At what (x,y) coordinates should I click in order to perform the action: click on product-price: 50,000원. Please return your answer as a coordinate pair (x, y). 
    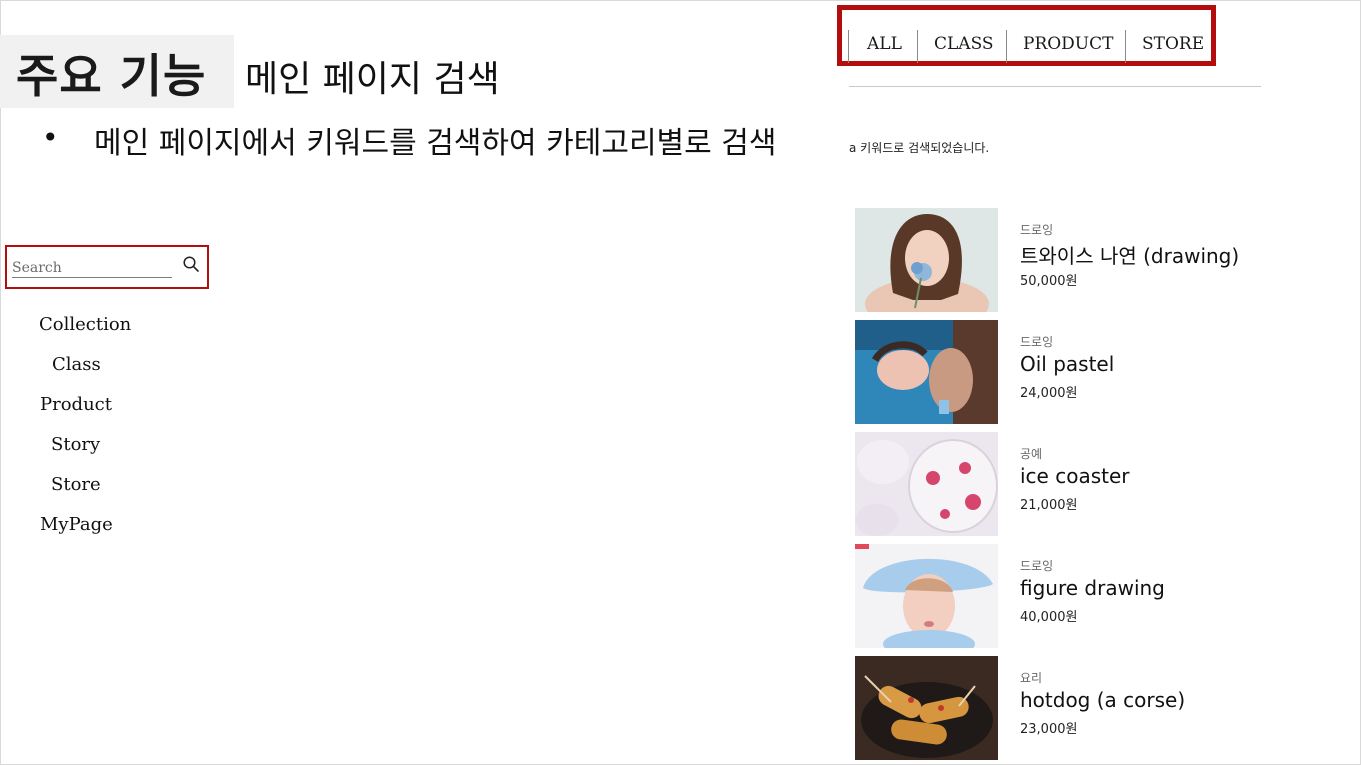
    Looking at the image, I should click on (1049, 281).